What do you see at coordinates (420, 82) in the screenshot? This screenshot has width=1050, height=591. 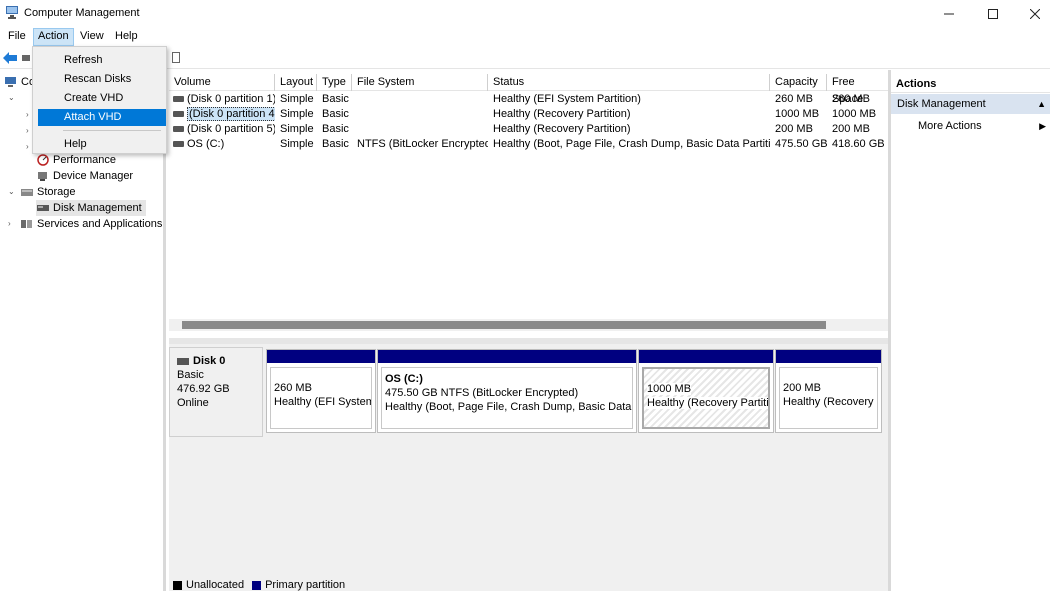 I see `column-file-system: File System` at bounding box center [420, 82].